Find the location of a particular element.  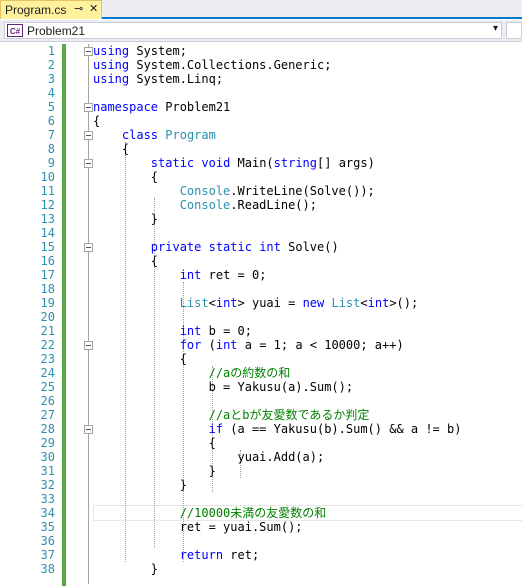

code-text: return ret; is located at coordinates (176, 555).